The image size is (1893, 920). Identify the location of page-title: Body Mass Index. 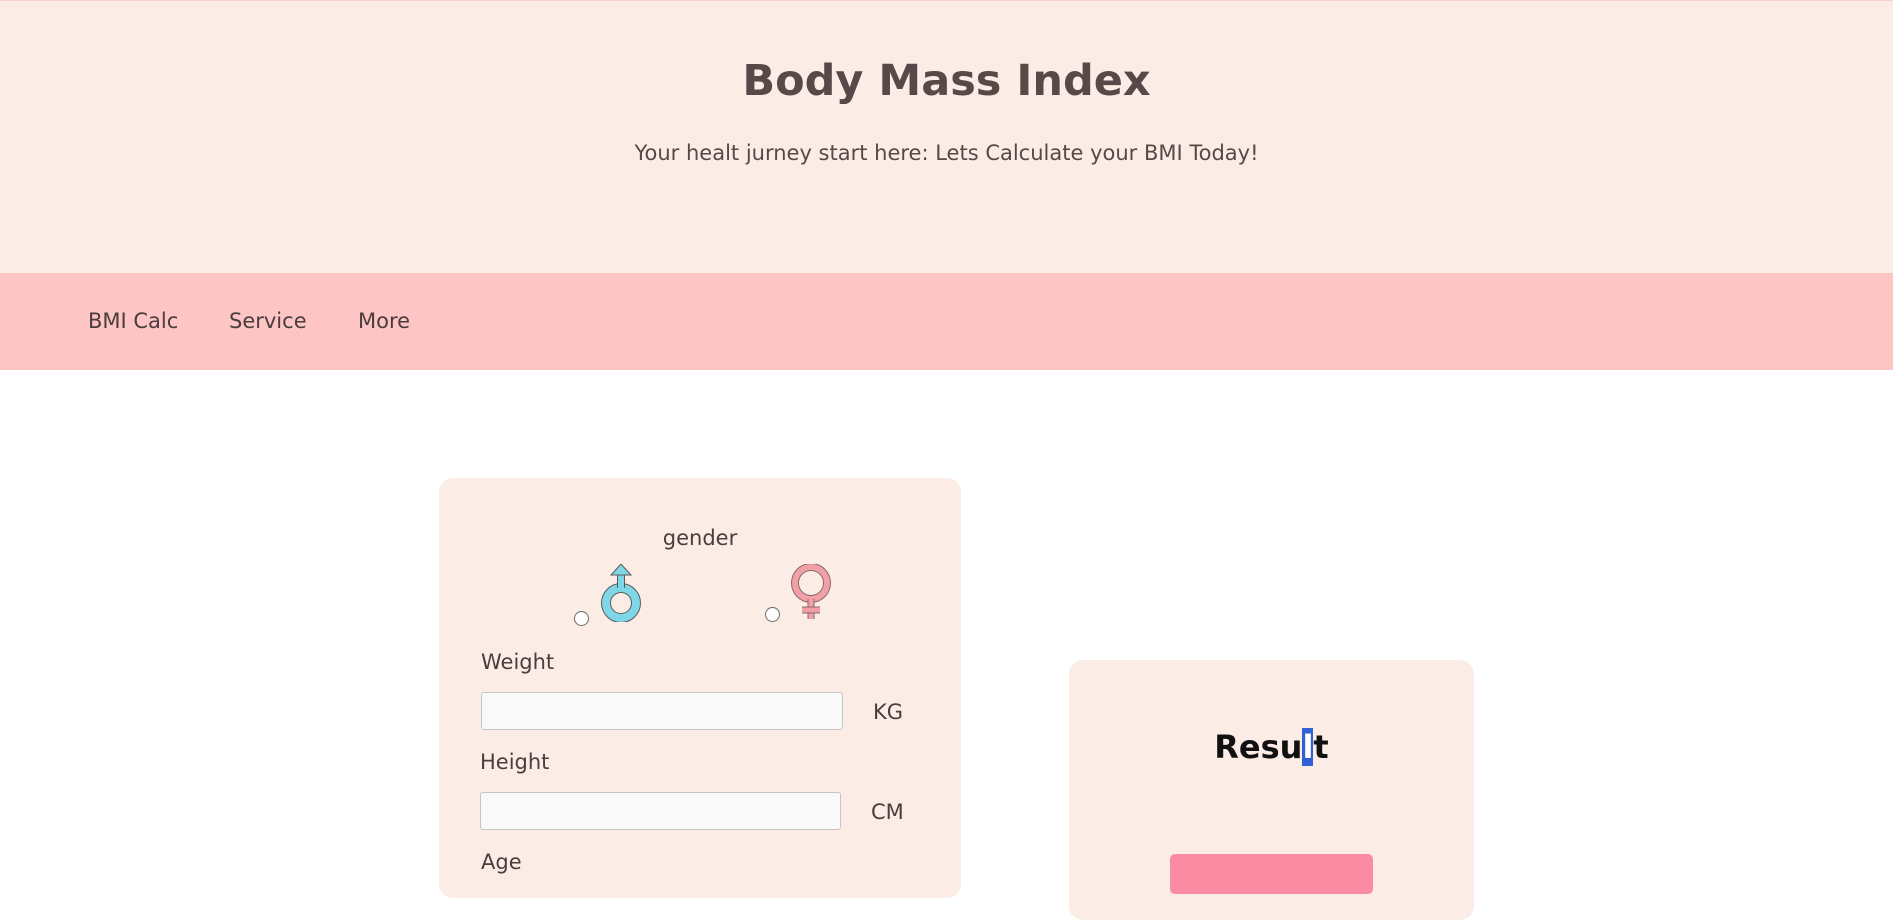
(946, 81).